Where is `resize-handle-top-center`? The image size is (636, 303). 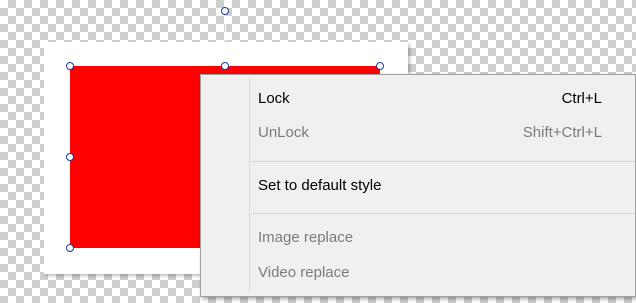
resize-handle-top-center is located at coordinates (225, 66).